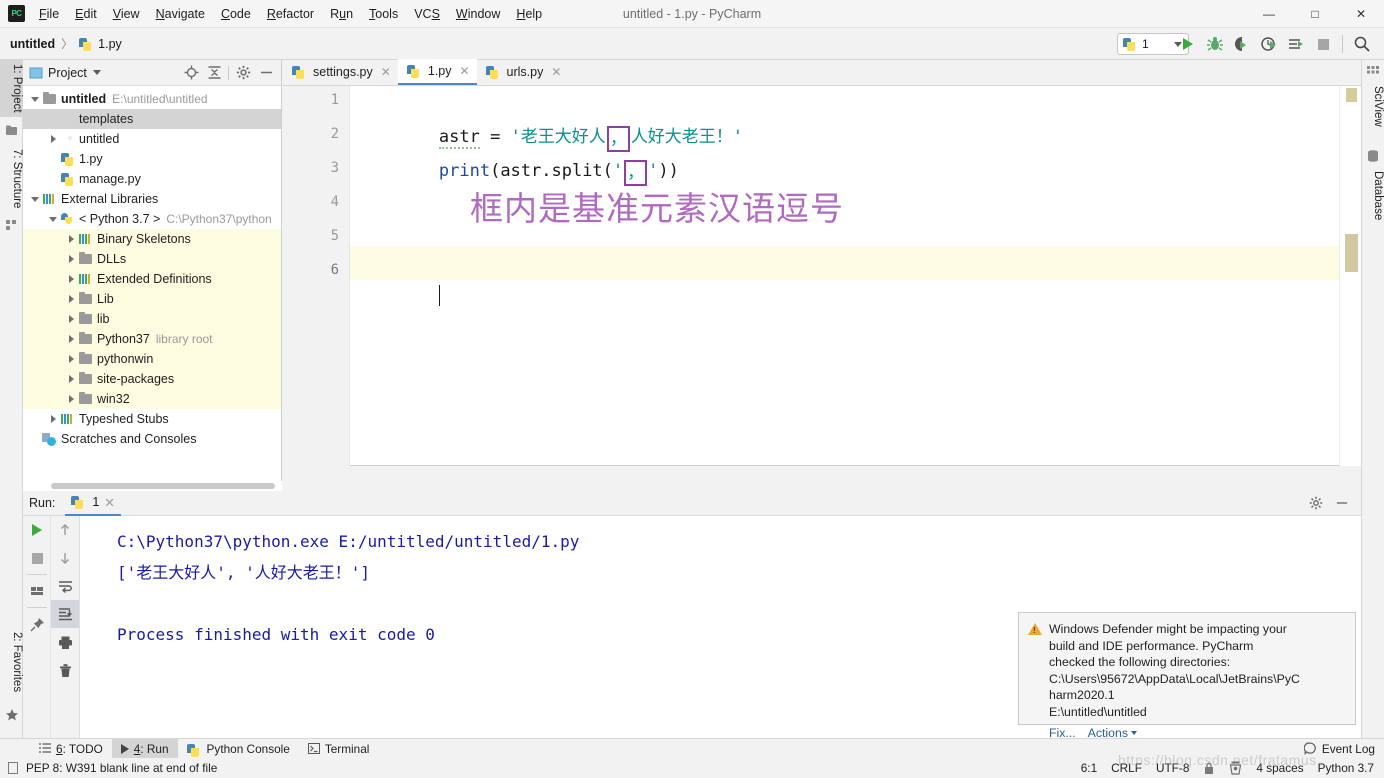 Image resolution: width=1384 pixels, height=778 pixels. What do you see at coordinates (49, 14) in the screenshot?
I see `menu-item-file: FFileile` at bounding box center [49, 14].